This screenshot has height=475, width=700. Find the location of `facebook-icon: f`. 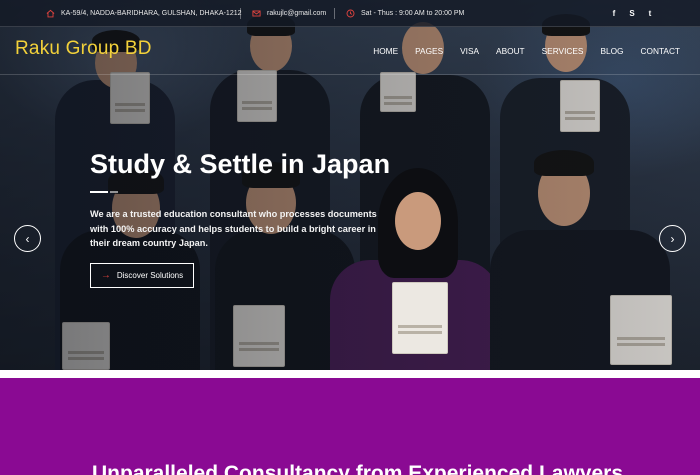

facebook-icon: f is located at coordinates (614, 13).